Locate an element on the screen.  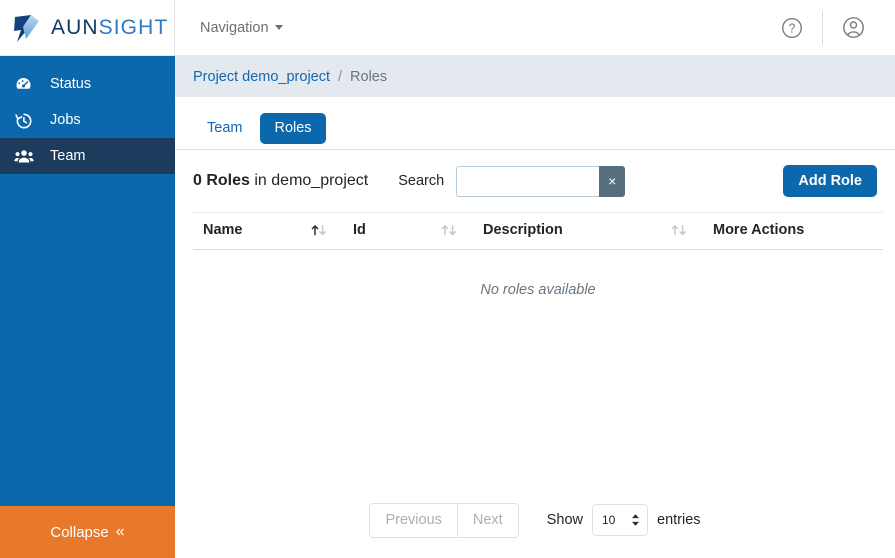
column-label: Id is located at coordinates (359, 230).